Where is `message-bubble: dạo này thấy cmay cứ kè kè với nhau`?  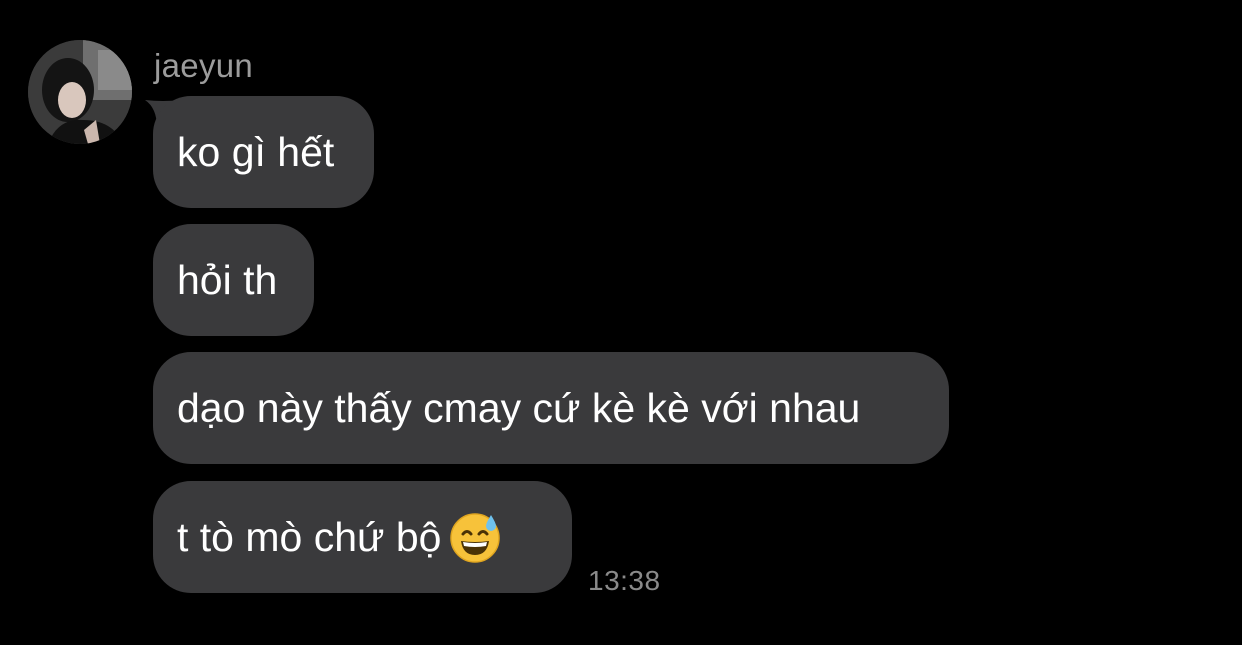
message-bubble: dạo này thấy cmay cứ kè kè với nhau is located at coordinates (551, 408).